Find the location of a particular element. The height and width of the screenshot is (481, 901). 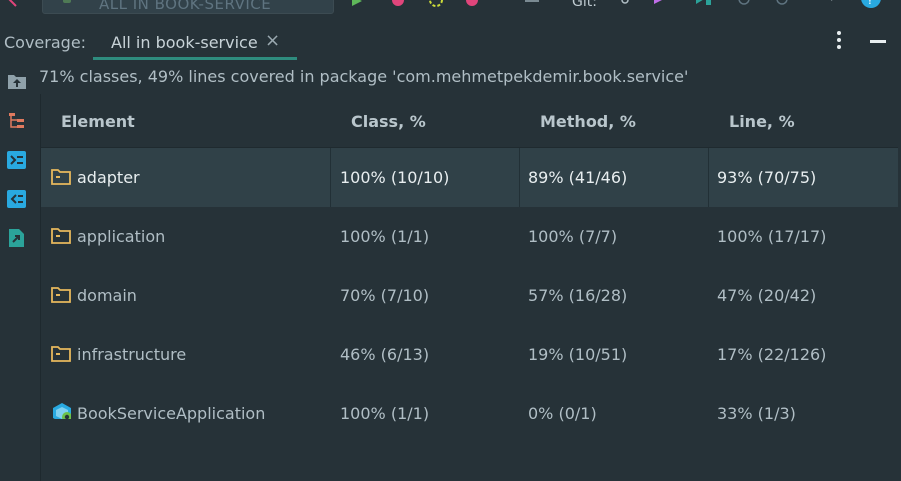

close-icon: × is located at coordinates (272, 40).